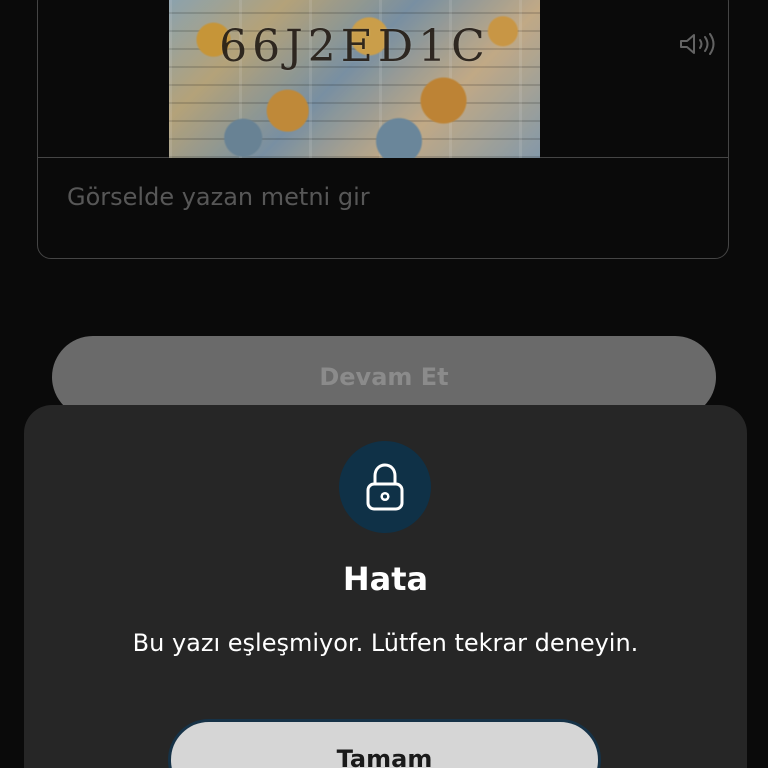 The image size is (768, 768). Describe the element at coordinates (354, 46) in the screenshot. I see `captcha-text: 66J2ED1C` at that location.